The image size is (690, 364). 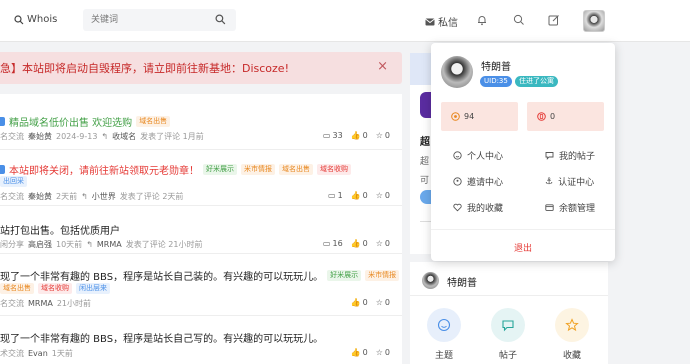 I want to click on post-title-row: 本站即将关闭，请前往新站领取元老勋章！ 好米展示 米市情报 域名出售 域名收购, so click(x=175, y=169).